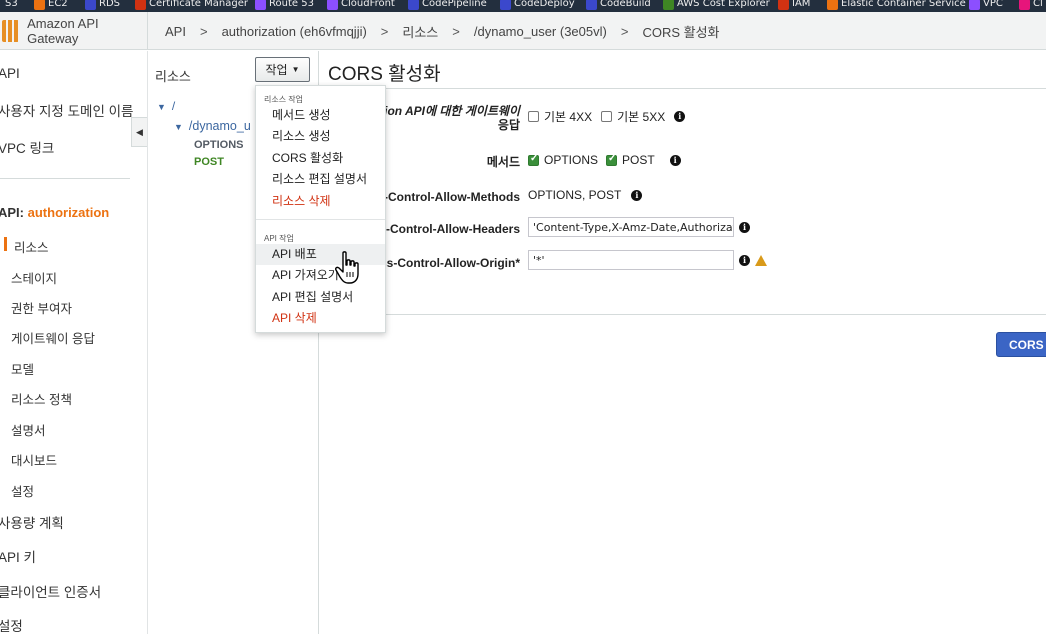 This screenshot has height=634, width=1046. I want to click on nav-active-indicator, so click(5, 244).